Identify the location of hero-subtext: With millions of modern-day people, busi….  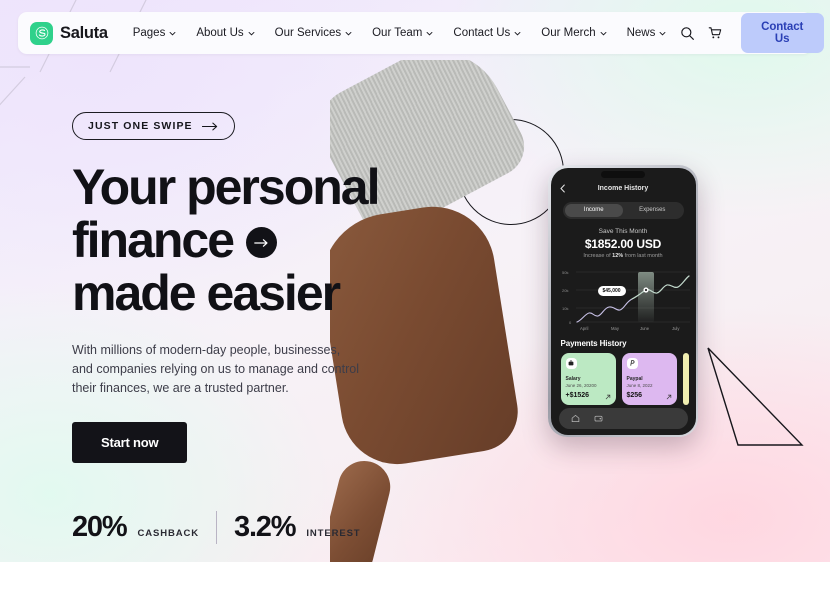
(215, 369).